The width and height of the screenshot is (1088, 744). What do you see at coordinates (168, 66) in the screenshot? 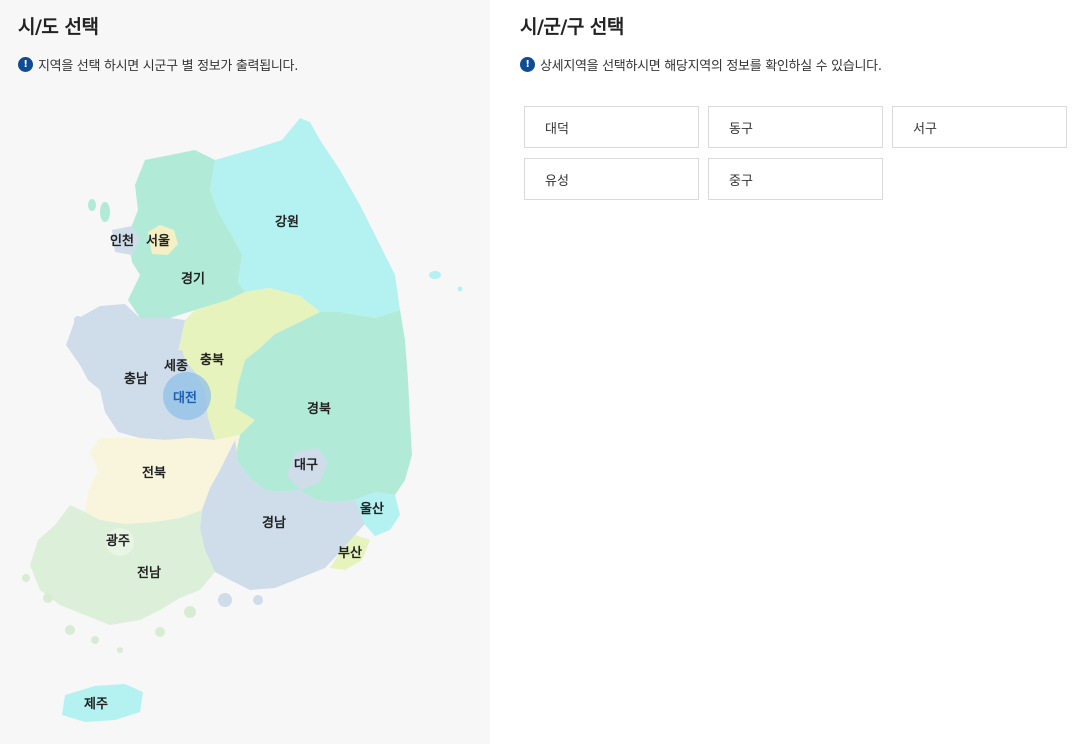
I see `province-notice-text: 지역을 선택 하시면 시군구 별 정보가 출력됩니다.` at bounding box center [168, 66].